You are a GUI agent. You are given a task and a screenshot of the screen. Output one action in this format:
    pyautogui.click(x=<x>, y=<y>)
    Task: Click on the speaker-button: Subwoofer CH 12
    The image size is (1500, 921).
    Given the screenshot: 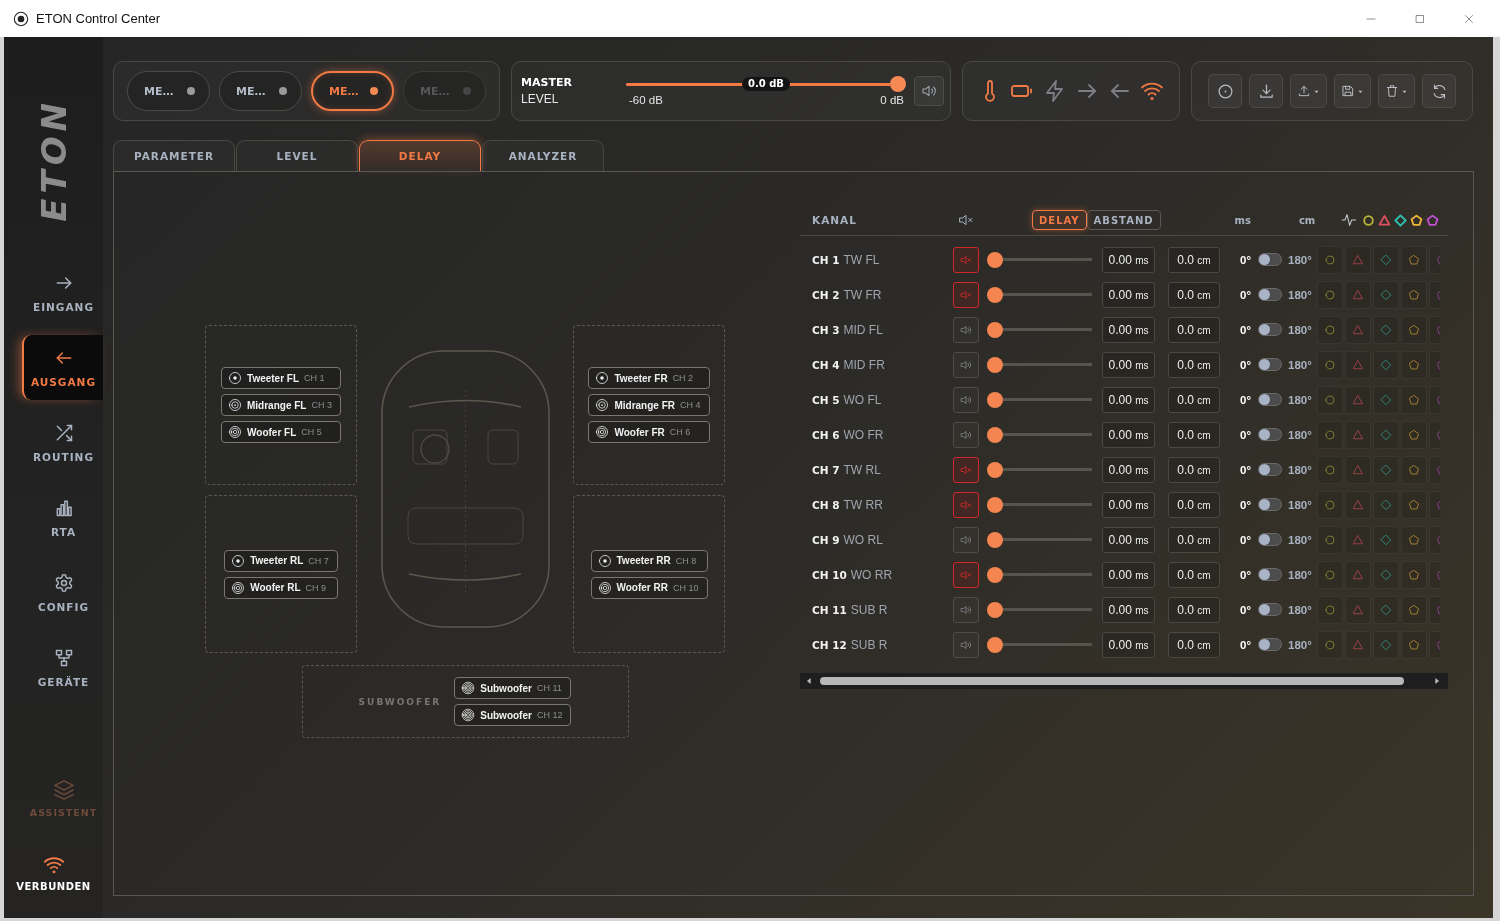 What is the action you would take?
    pyautogui.click(x=513, y=715)
    